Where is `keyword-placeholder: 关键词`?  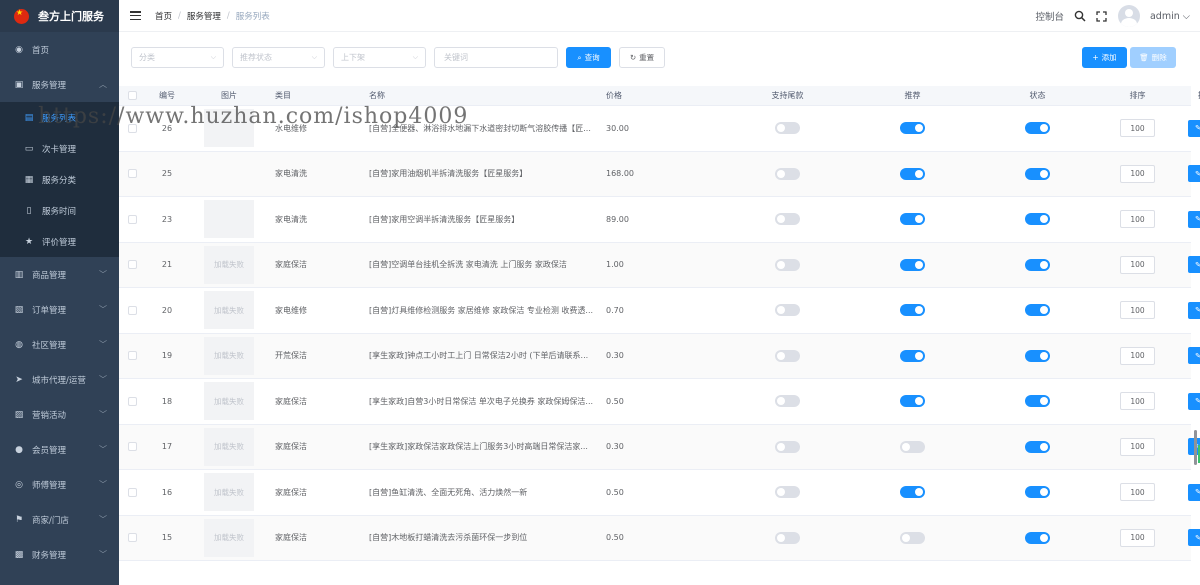 keyword-placeholder: 关键词 is located at coordinates (456, 57).